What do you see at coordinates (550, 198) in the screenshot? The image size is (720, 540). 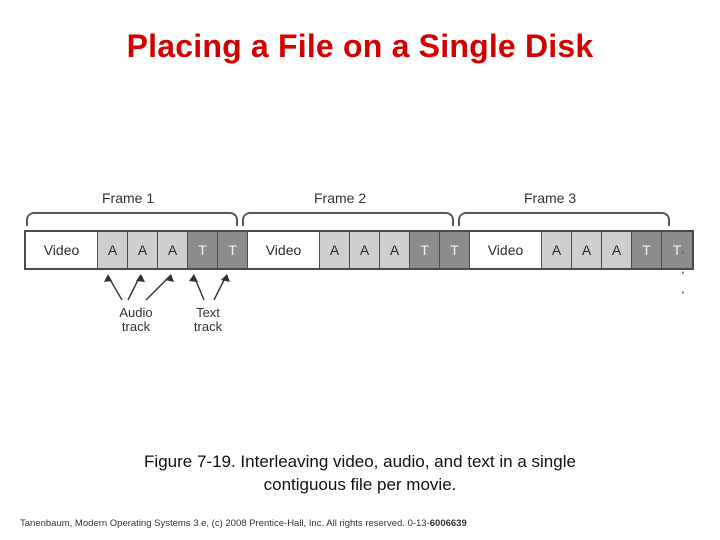 I see `frame-label-3: Frame 3` at bounding box center [550, 198].